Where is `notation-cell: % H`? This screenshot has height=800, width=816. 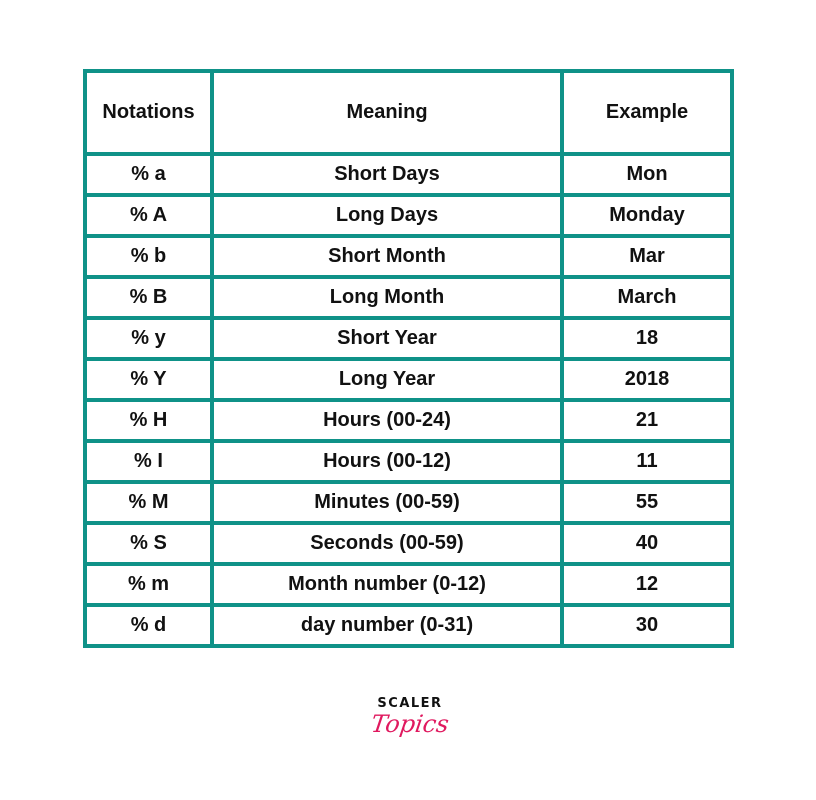
notation-cell: % H is located at coordinates (148, 420).